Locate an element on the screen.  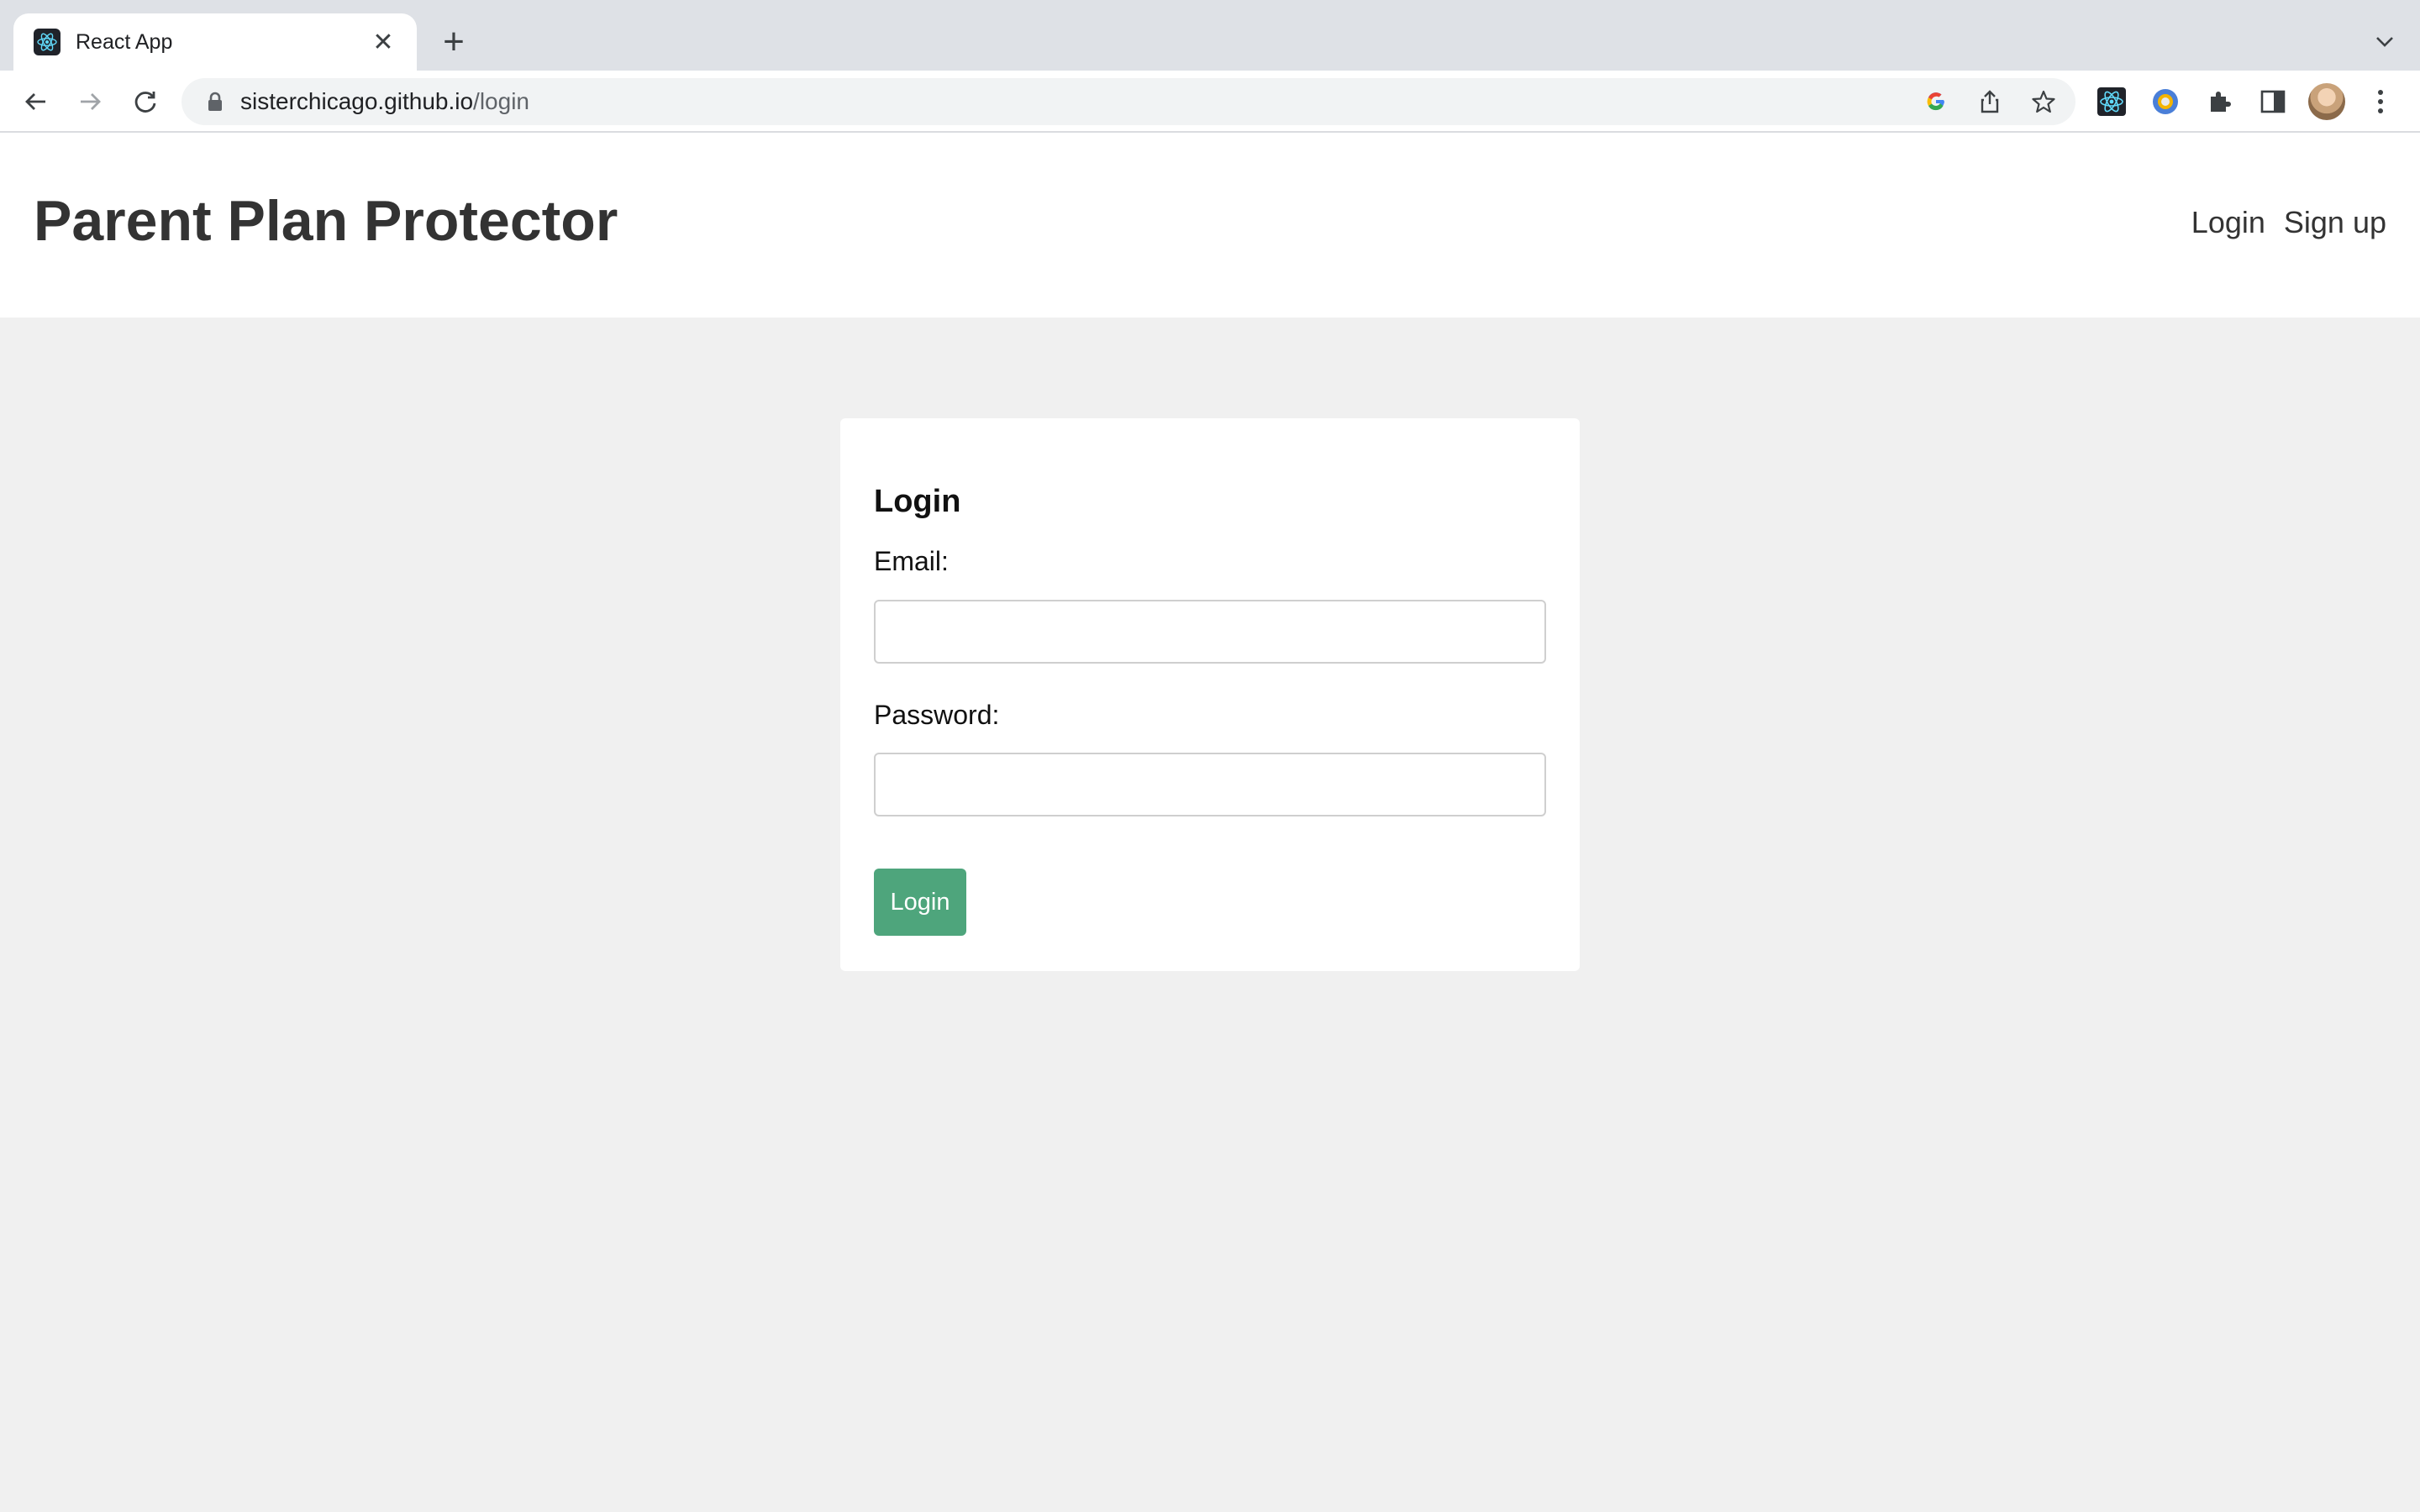
tab-close-icon: ✕ is located at coordinates (383, 42).